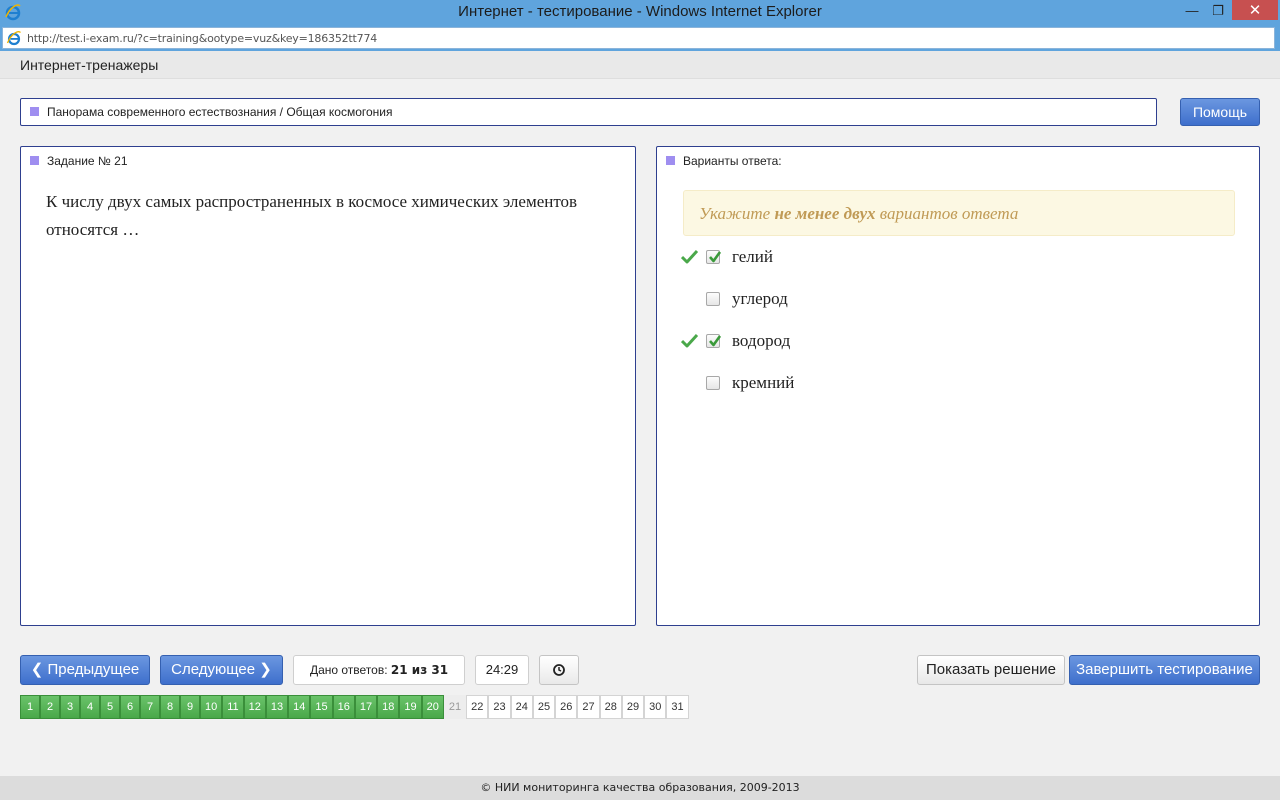 The image size is (1280, 800). Describe the element at coordinates (881, 300) in the screenshot. I see `answer-option: углерод` at that location.